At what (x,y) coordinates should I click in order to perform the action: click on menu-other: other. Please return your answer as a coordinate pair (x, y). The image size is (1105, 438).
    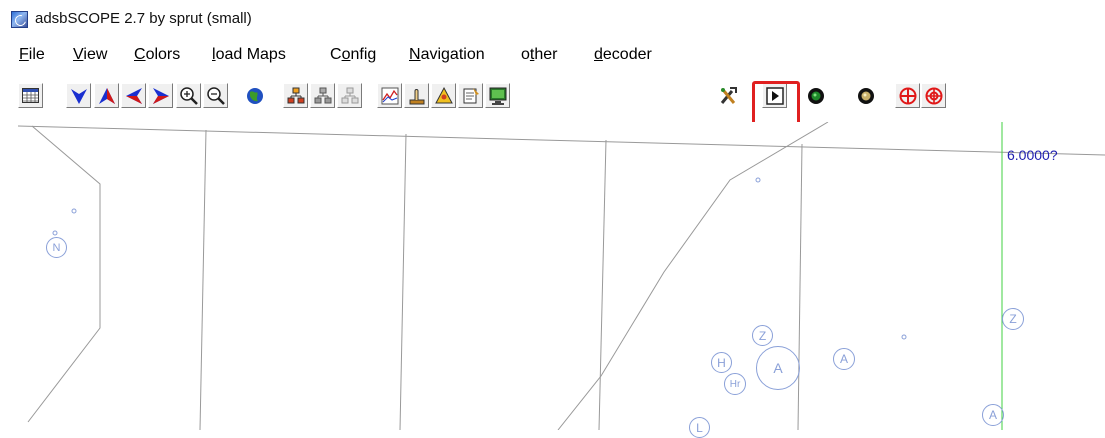
    Looking at the image, I should click on (539, 55).